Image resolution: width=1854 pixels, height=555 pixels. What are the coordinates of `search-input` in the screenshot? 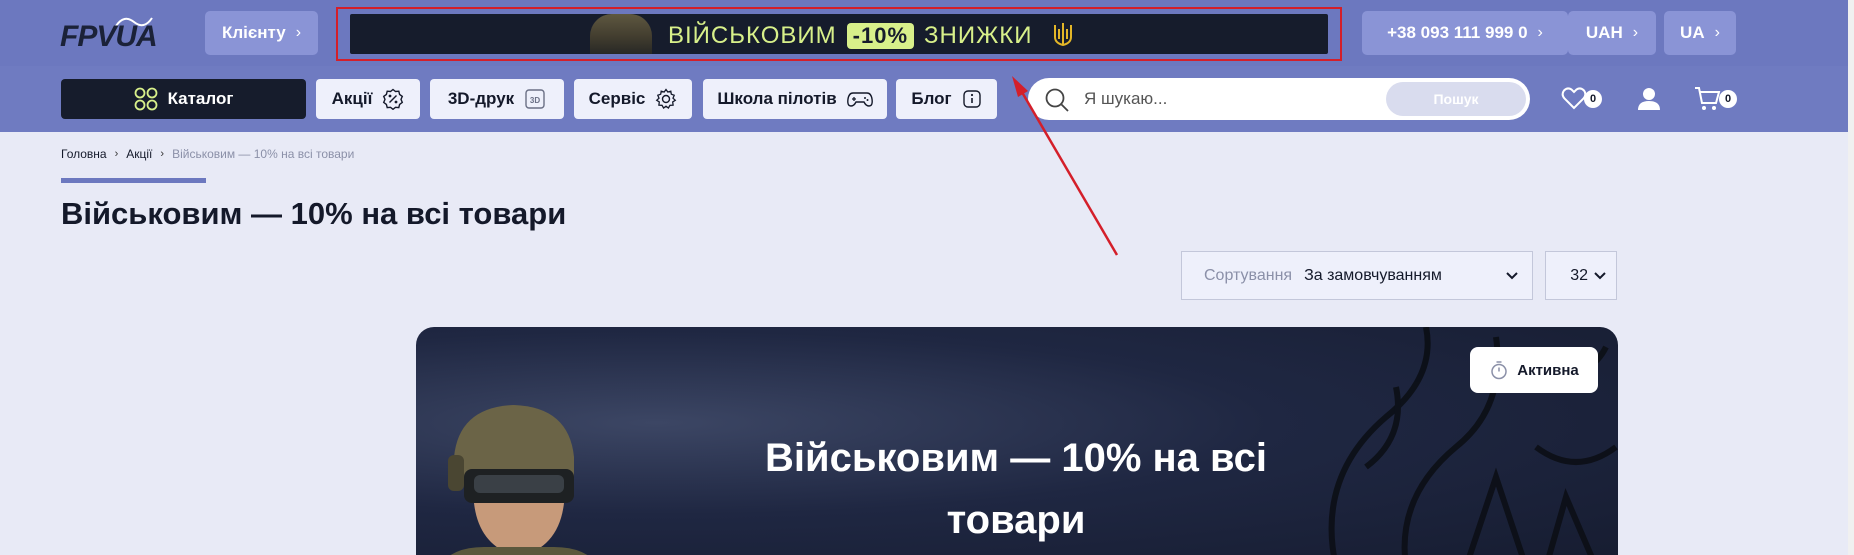 It's located at (1229, 99).